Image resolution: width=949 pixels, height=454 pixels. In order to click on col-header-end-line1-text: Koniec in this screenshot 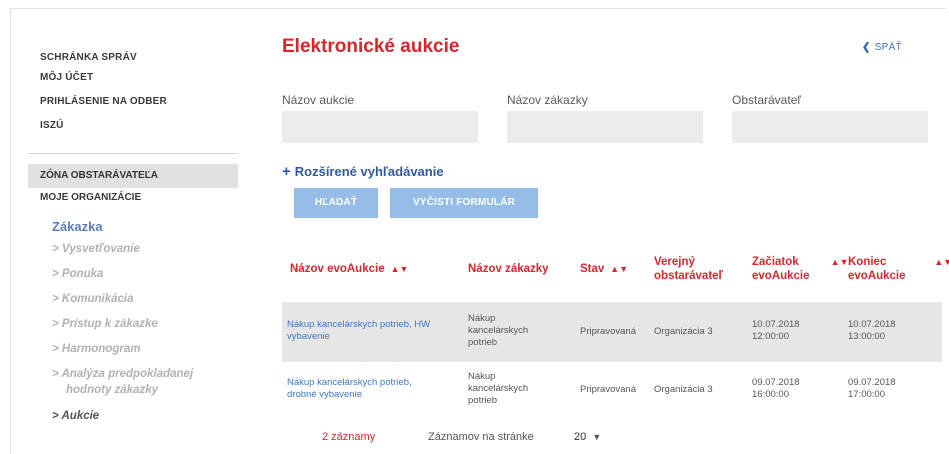, I will do `click(867, 262)`.